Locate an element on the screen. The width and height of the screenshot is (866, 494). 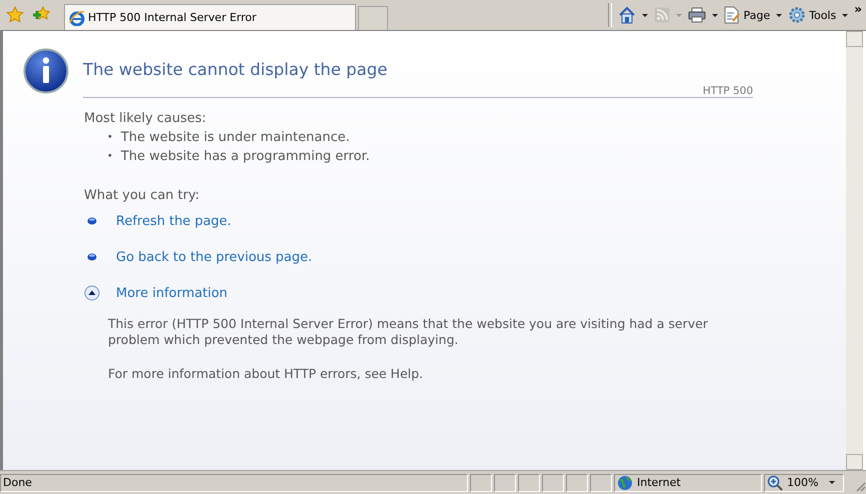
zone-label: Internet is located at coordinates (659, 482).